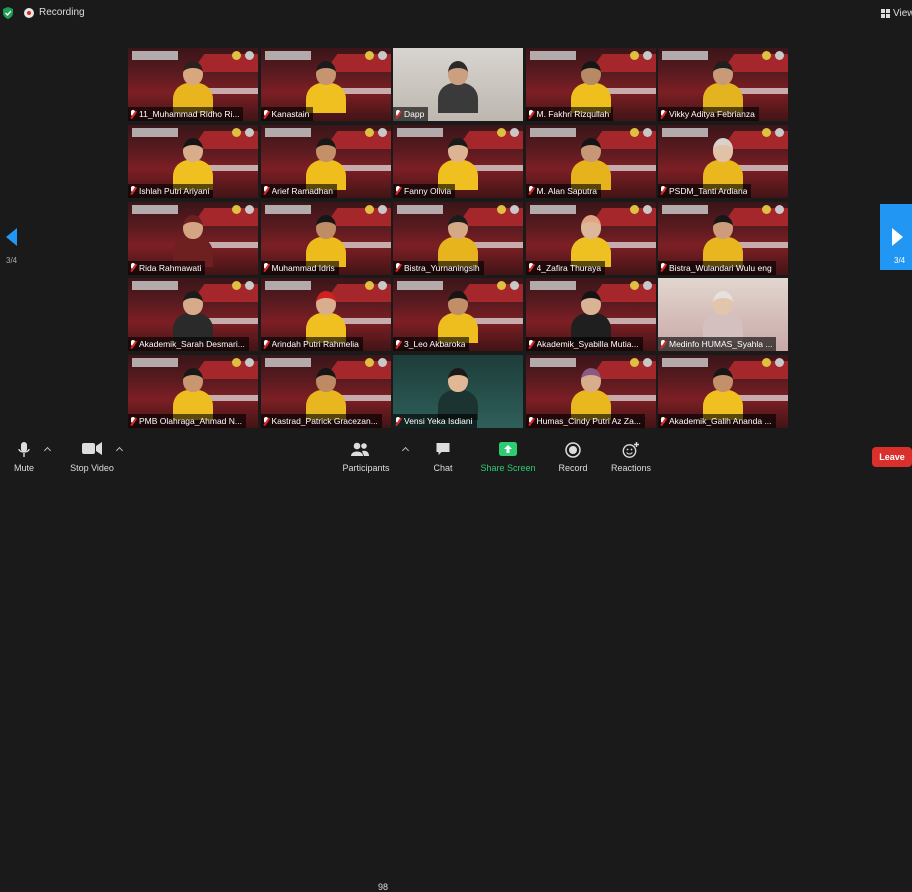  What do you see at coordinates (442, 267) in the screenshot?
I see `participant-name: Bistra_Yurnaningsih` at bounding box center [442, 267].